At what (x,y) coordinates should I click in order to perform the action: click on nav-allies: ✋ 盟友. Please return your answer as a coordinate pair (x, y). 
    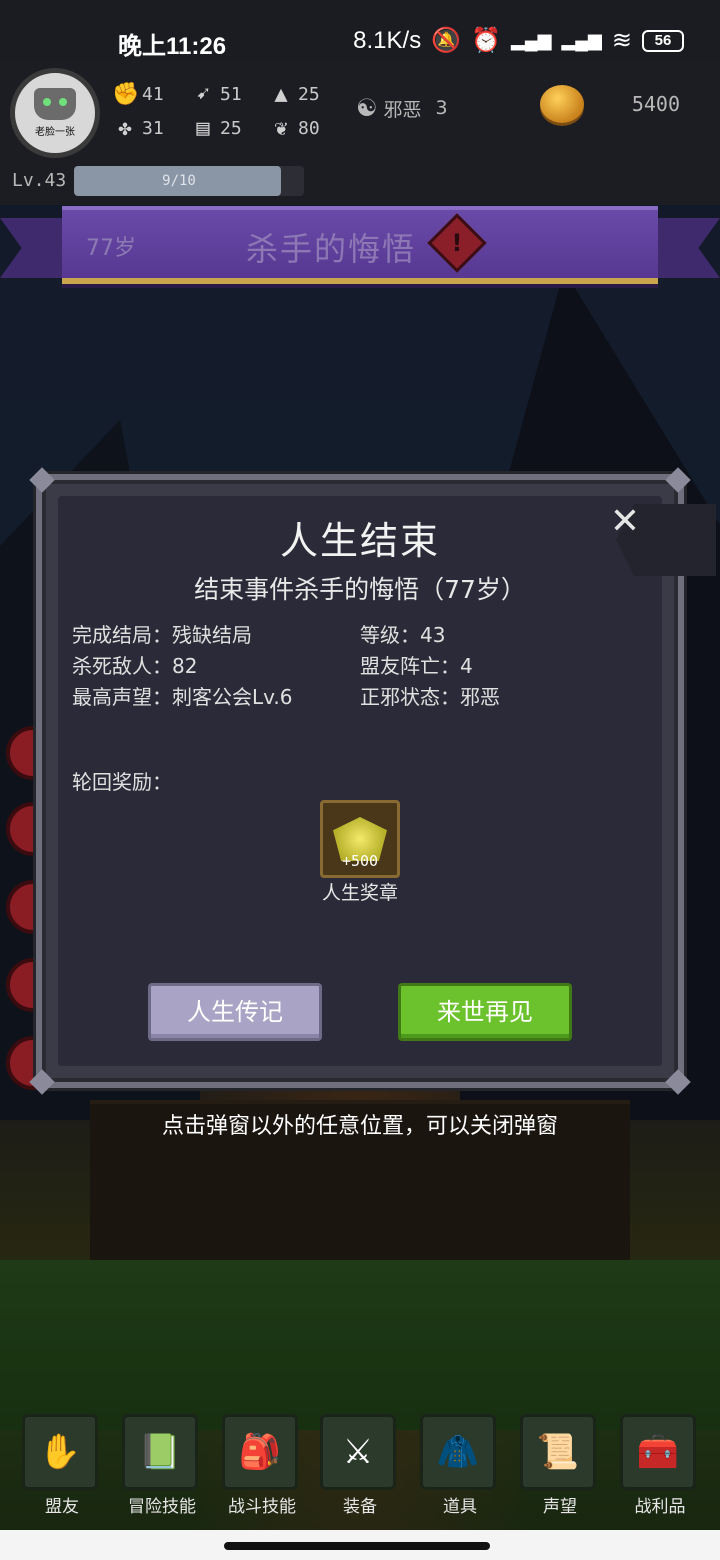
    Looking at the image, I should click on (62, 1462).